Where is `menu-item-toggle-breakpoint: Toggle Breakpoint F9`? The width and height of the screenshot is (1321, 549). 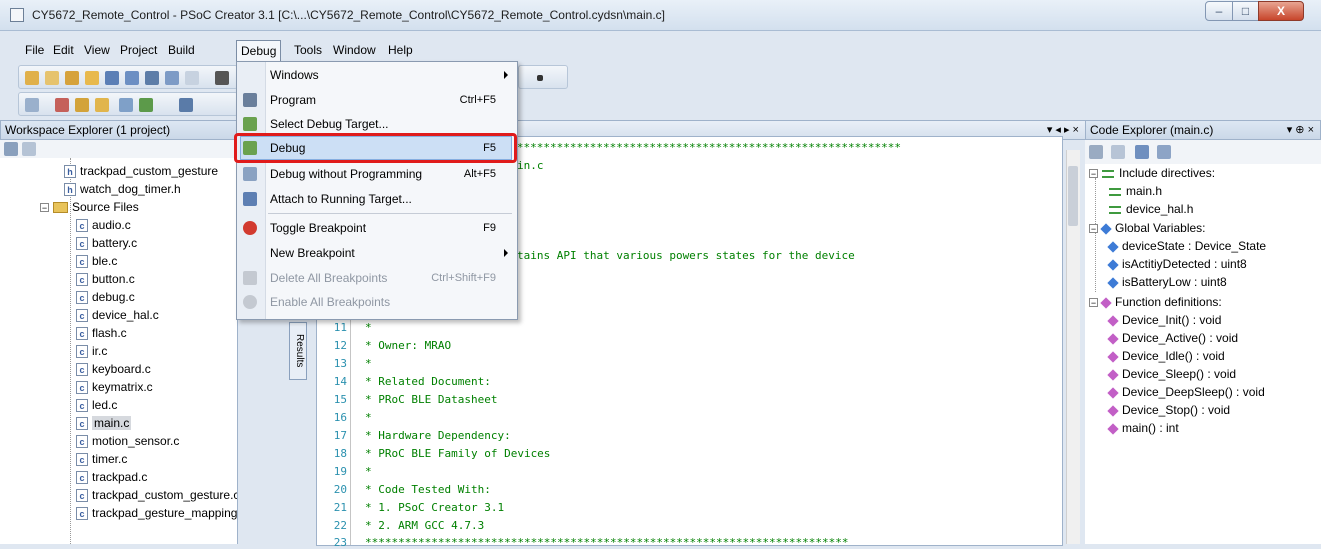 menu-item-toggle-breakpoint: Toggle Breakpoint F9 is located at coordinates (376, 228).